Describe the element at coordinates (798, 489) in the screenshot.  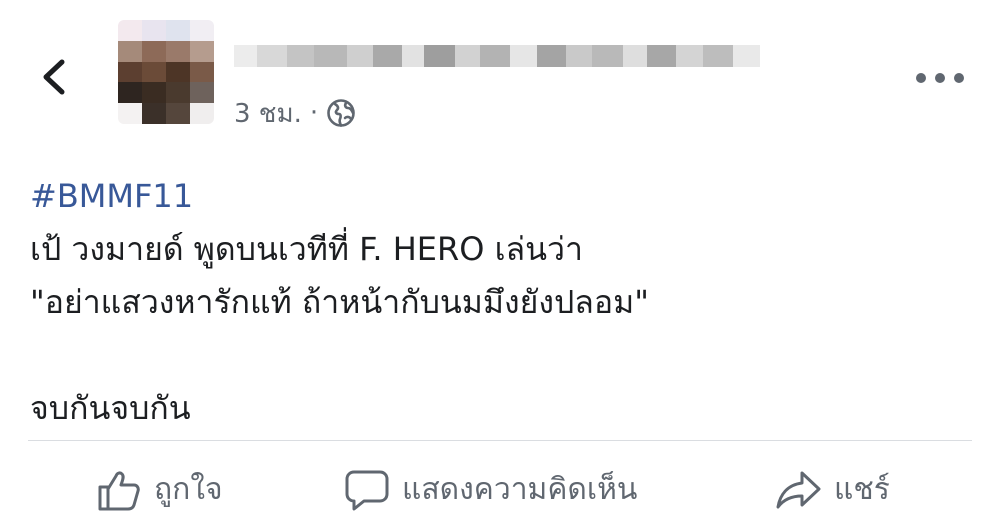
I see `share-arrow-icon` at that location.